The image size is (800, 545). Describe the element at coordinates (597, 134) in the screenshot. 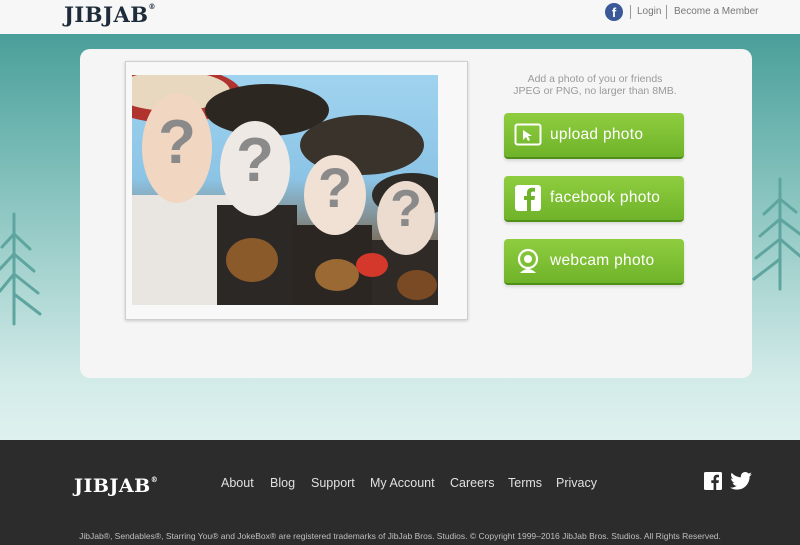

I see `button-label: upload photo` at that location.